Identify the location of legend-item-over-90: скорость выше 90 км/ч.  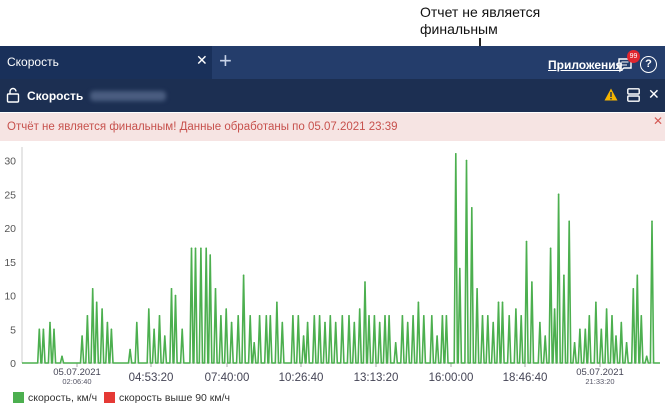
(166, 398).